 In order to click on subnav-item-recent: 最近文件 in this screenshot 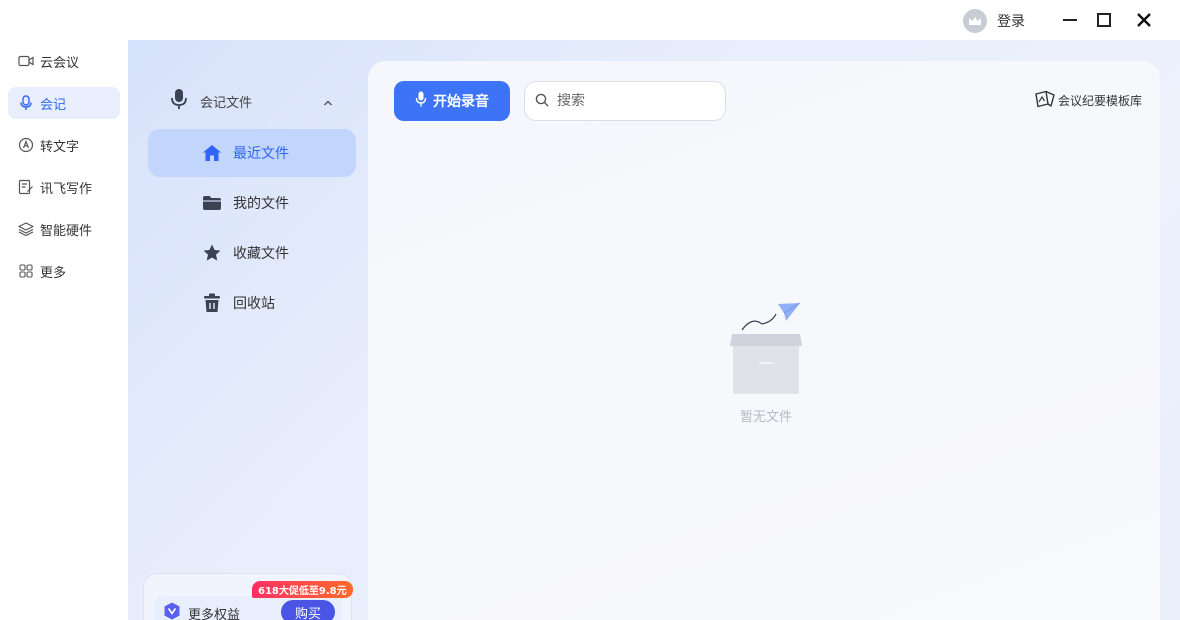, I will do `click(252, 153)`.